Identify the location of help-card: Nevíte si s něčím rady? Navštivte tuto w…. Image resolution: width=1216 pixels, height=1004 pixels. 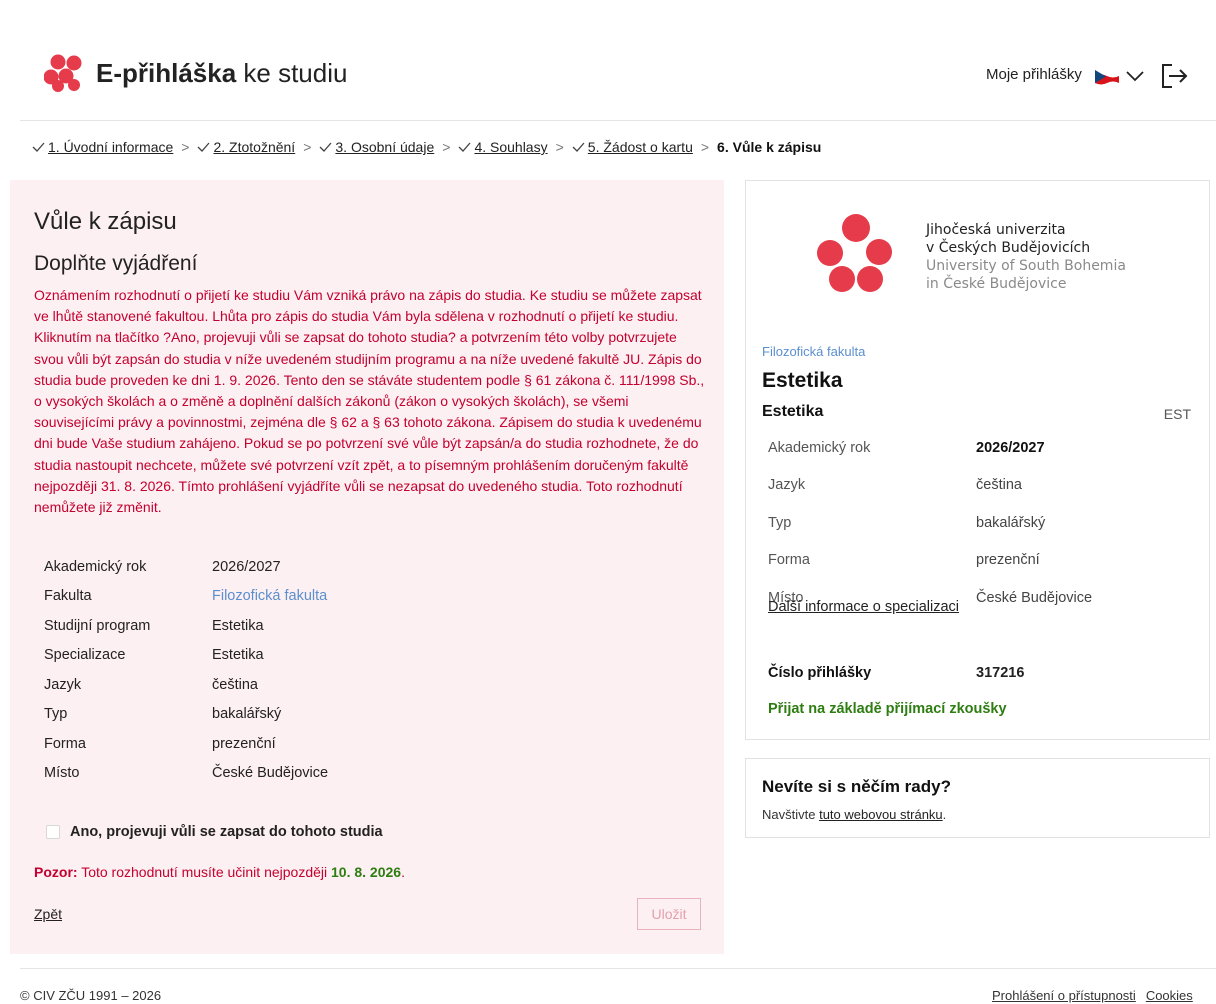
(977, 798).